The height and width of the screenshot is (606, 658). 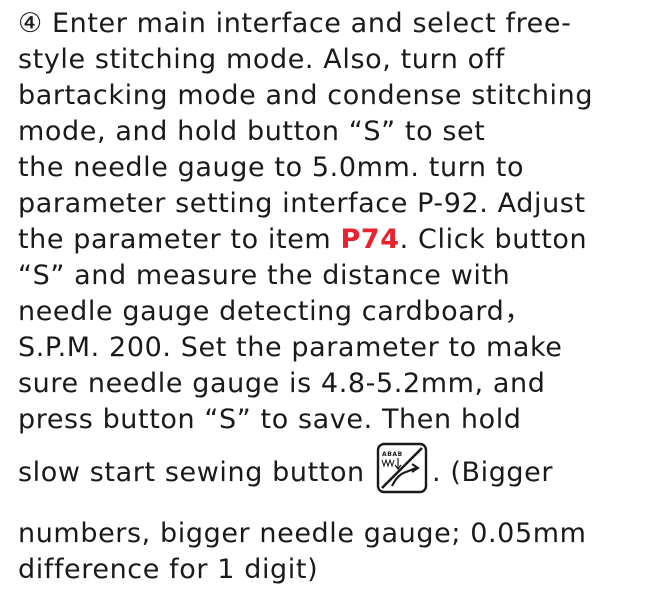 What do you see at coordinates (179, 239) in the screenshot?
I see `text-segment: the parameter to item` at bounding box center [179, 239].